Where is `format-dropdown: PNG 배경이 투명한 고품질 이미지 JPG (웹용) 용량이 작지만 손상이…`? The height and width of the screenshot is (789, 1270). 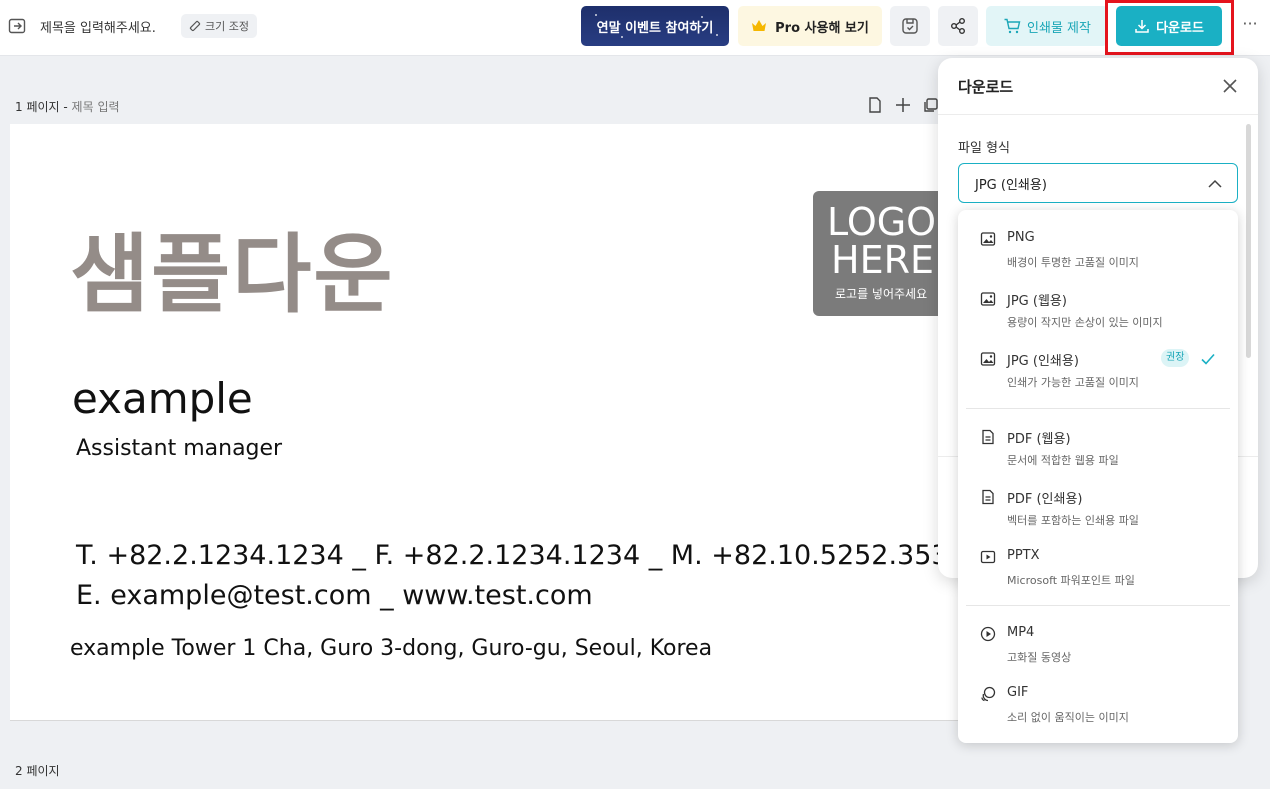
format-dropdown: PNG 배경이 투명한 고품질 이미지 JPG (웹용) 용량이 작지만 손상이… is located at coordinates (1098, 476).